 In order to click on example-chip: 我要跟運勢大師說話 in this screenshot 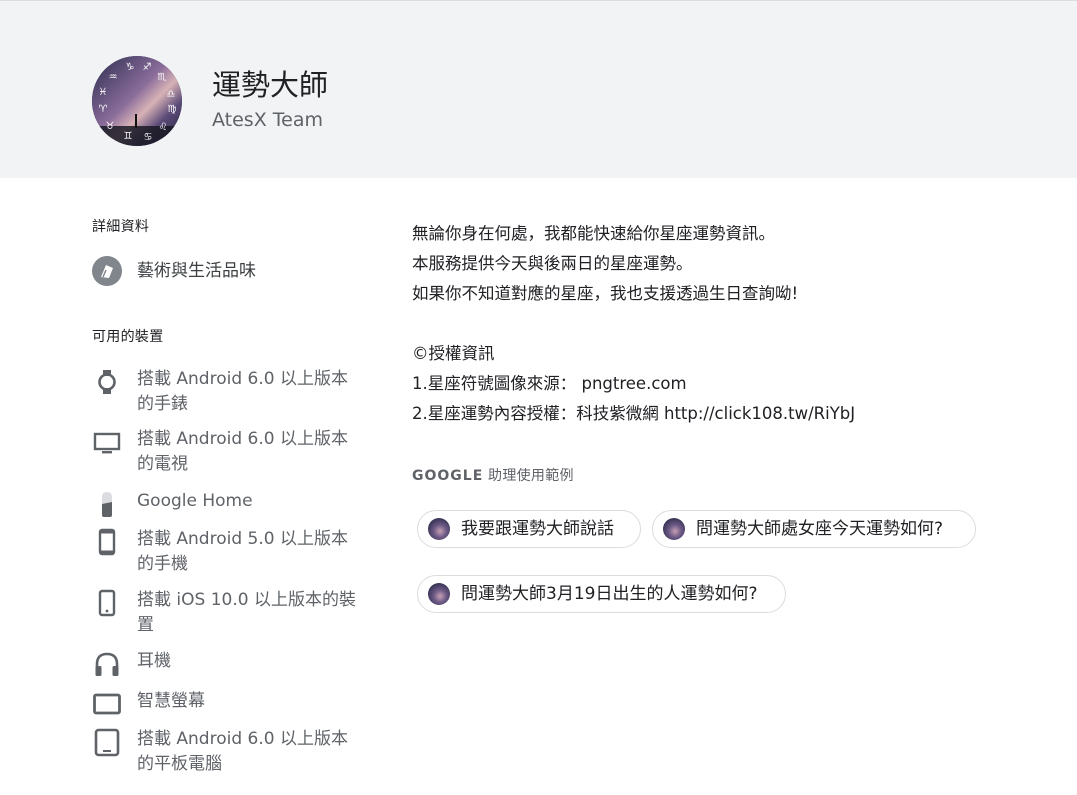, I will do `click(529, 529)`.